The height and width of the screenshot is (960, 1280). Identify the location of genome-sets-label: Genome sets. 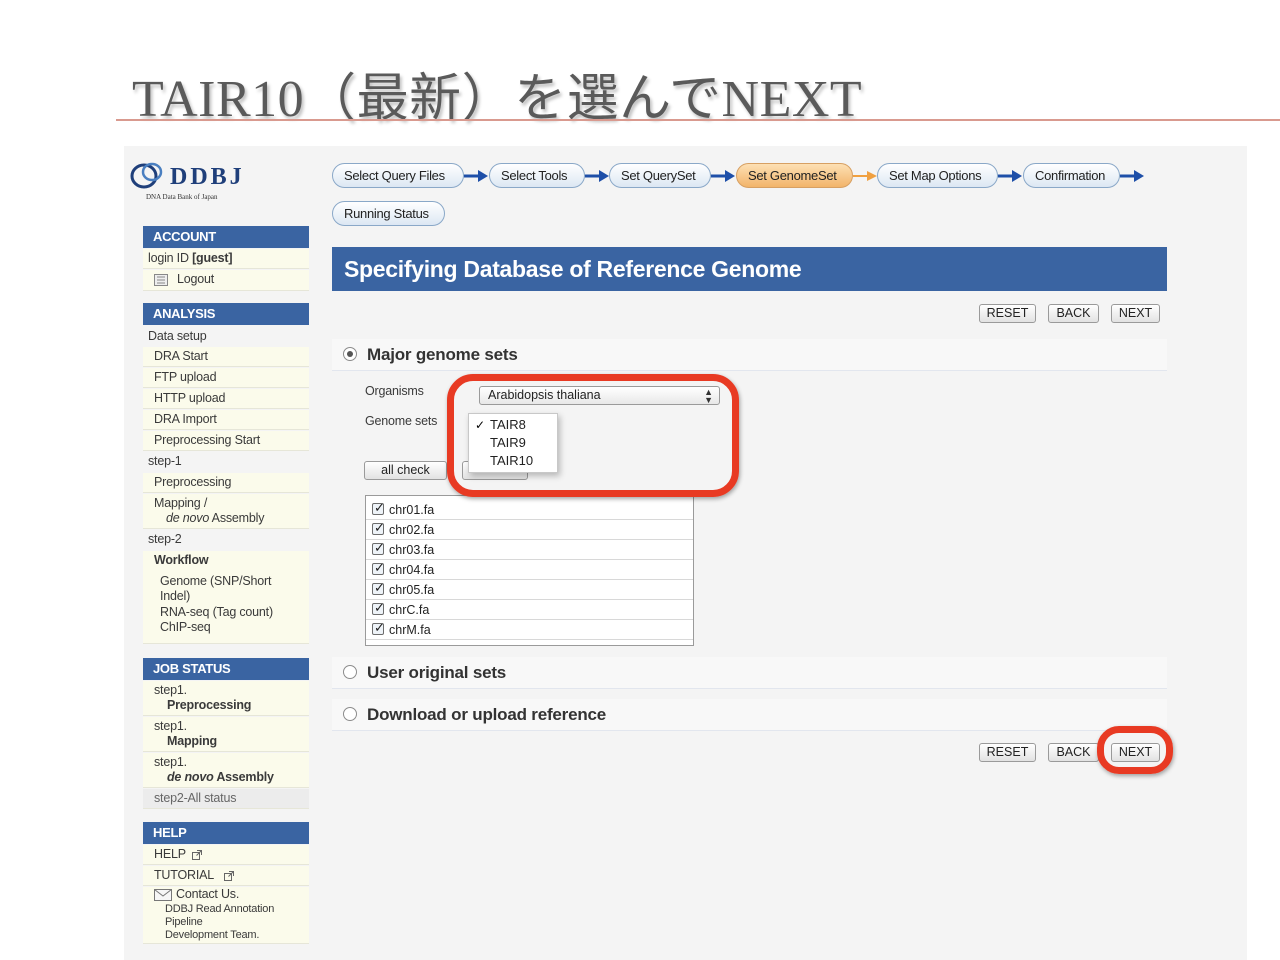
(401, 421).